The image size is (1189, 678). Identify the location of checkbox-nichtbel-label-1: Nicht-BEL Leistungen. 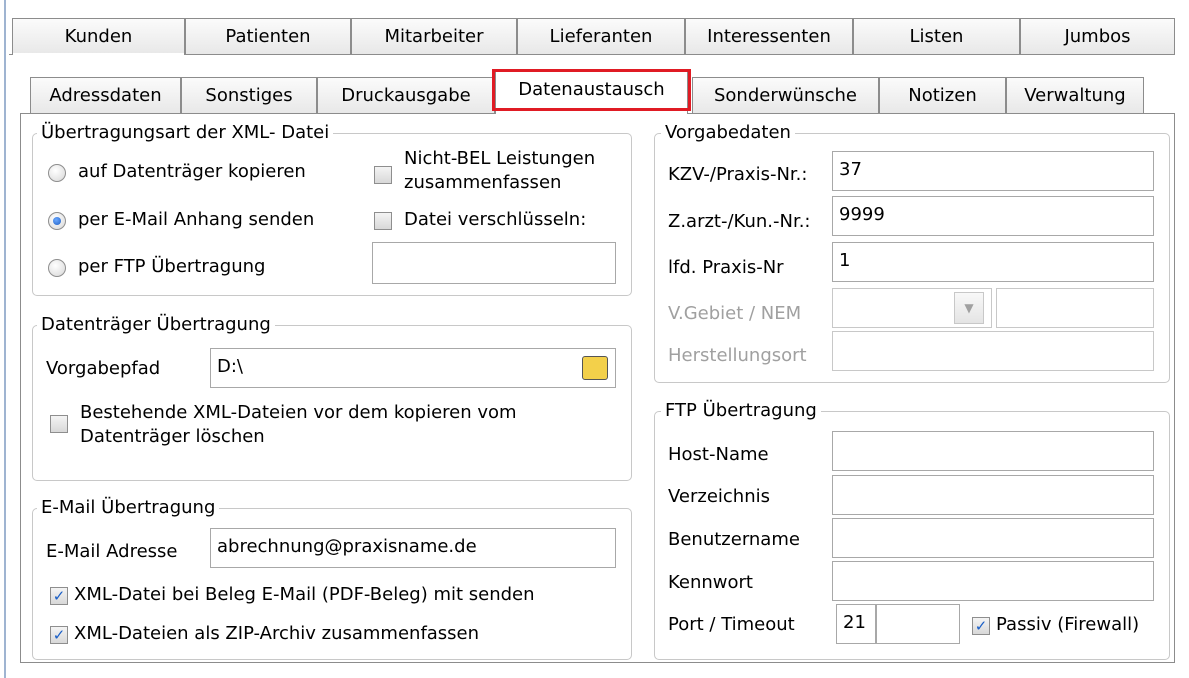
(500, 158).